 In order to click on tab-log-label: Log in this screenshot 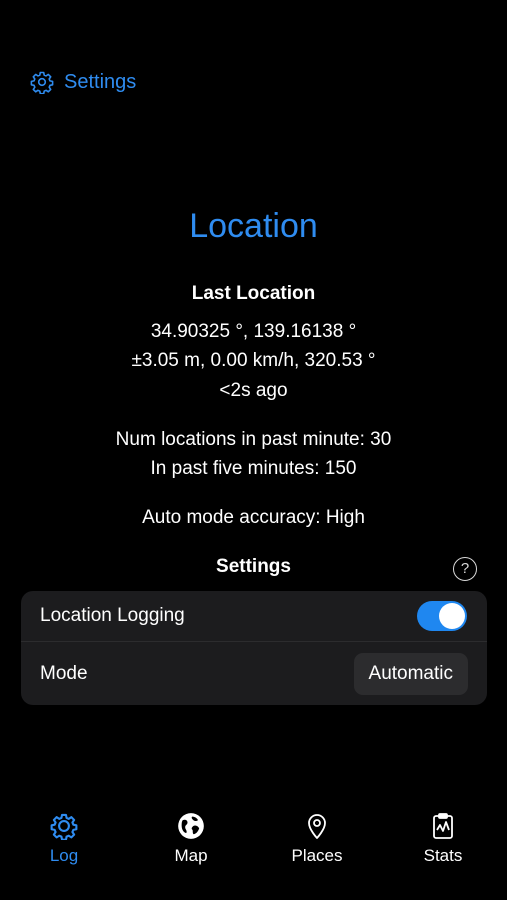, I will do `click(64, 855)`.